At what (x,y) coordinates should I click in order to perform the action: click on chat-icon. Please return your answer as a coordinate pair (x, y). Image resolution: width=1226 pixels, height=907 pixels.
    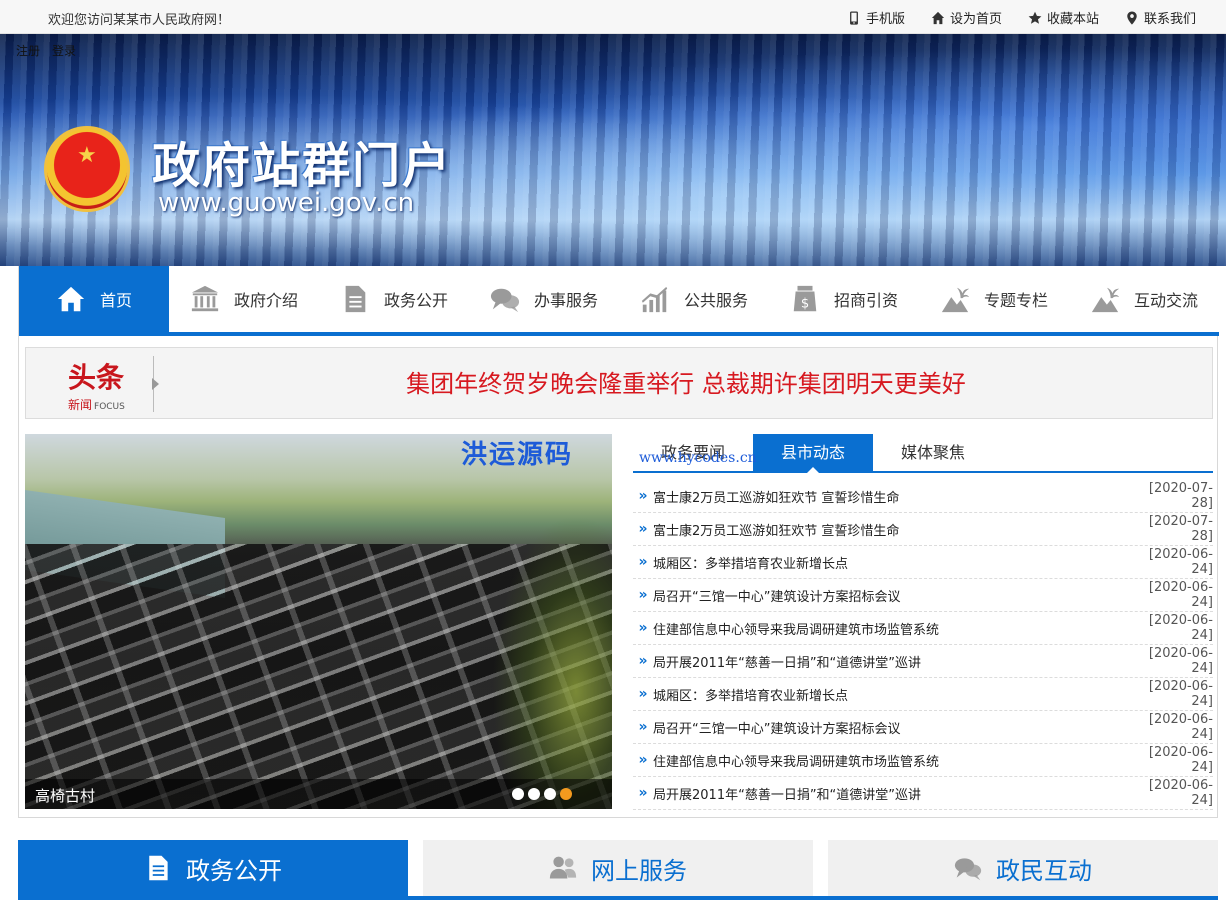
    Looking at the image, I should click on (968, 869).